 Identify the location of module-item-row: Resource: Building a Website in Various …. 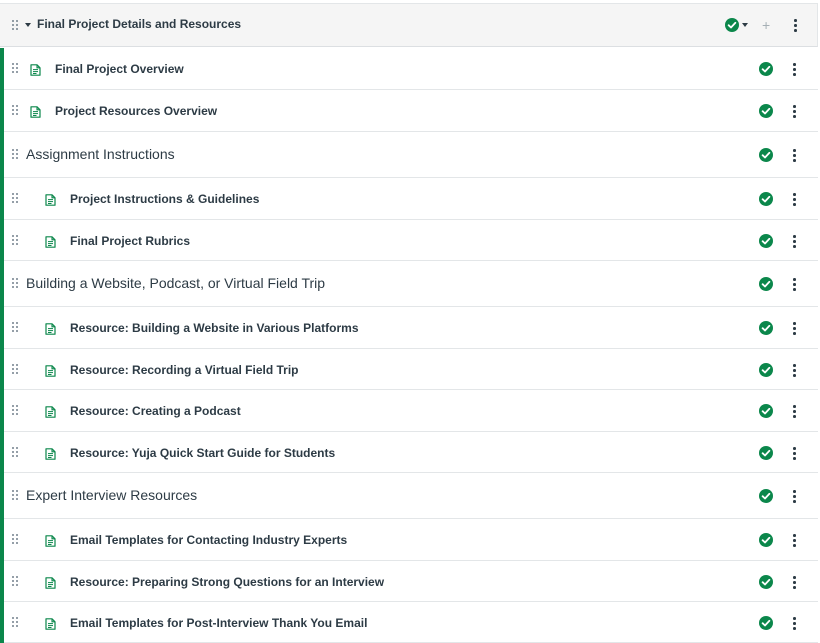
(411, 328).